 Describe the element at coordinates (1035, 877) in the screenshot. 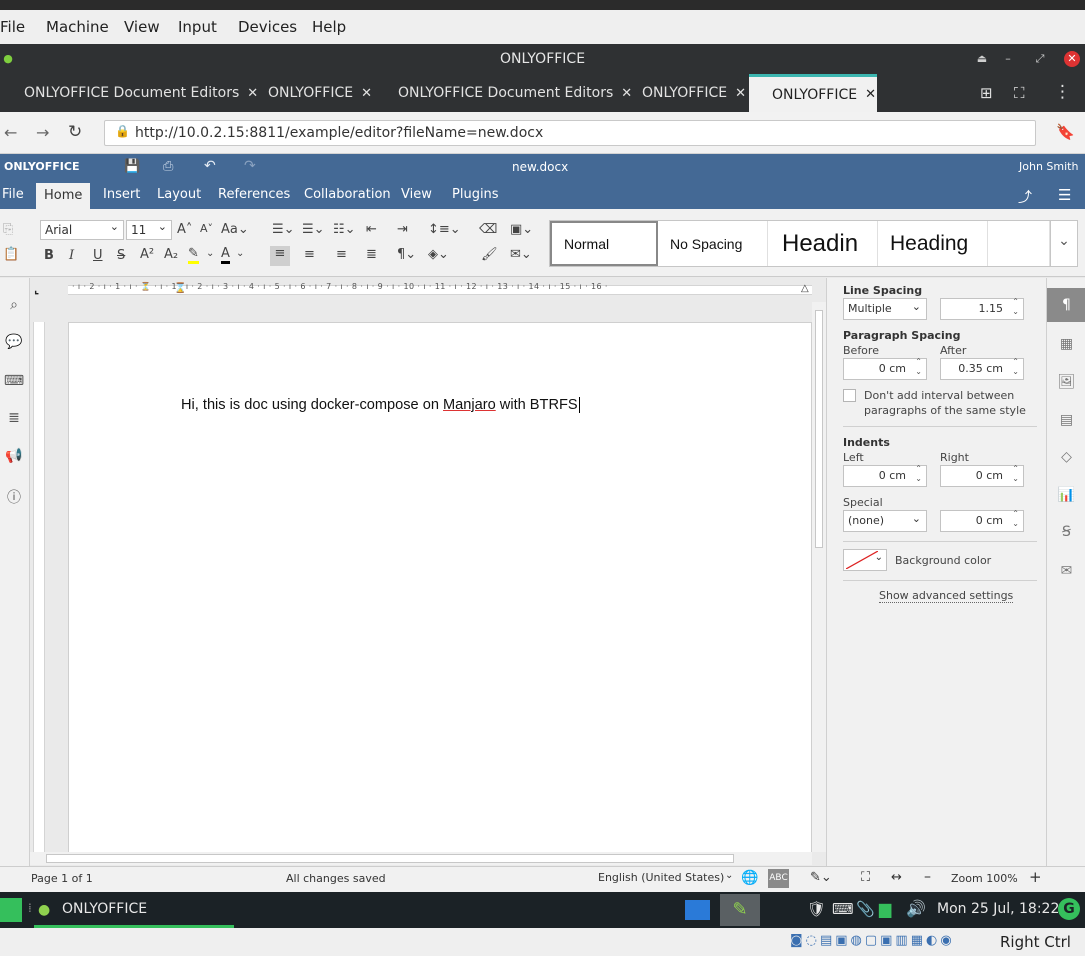

I see `zoom-in-icon: +` at that location.